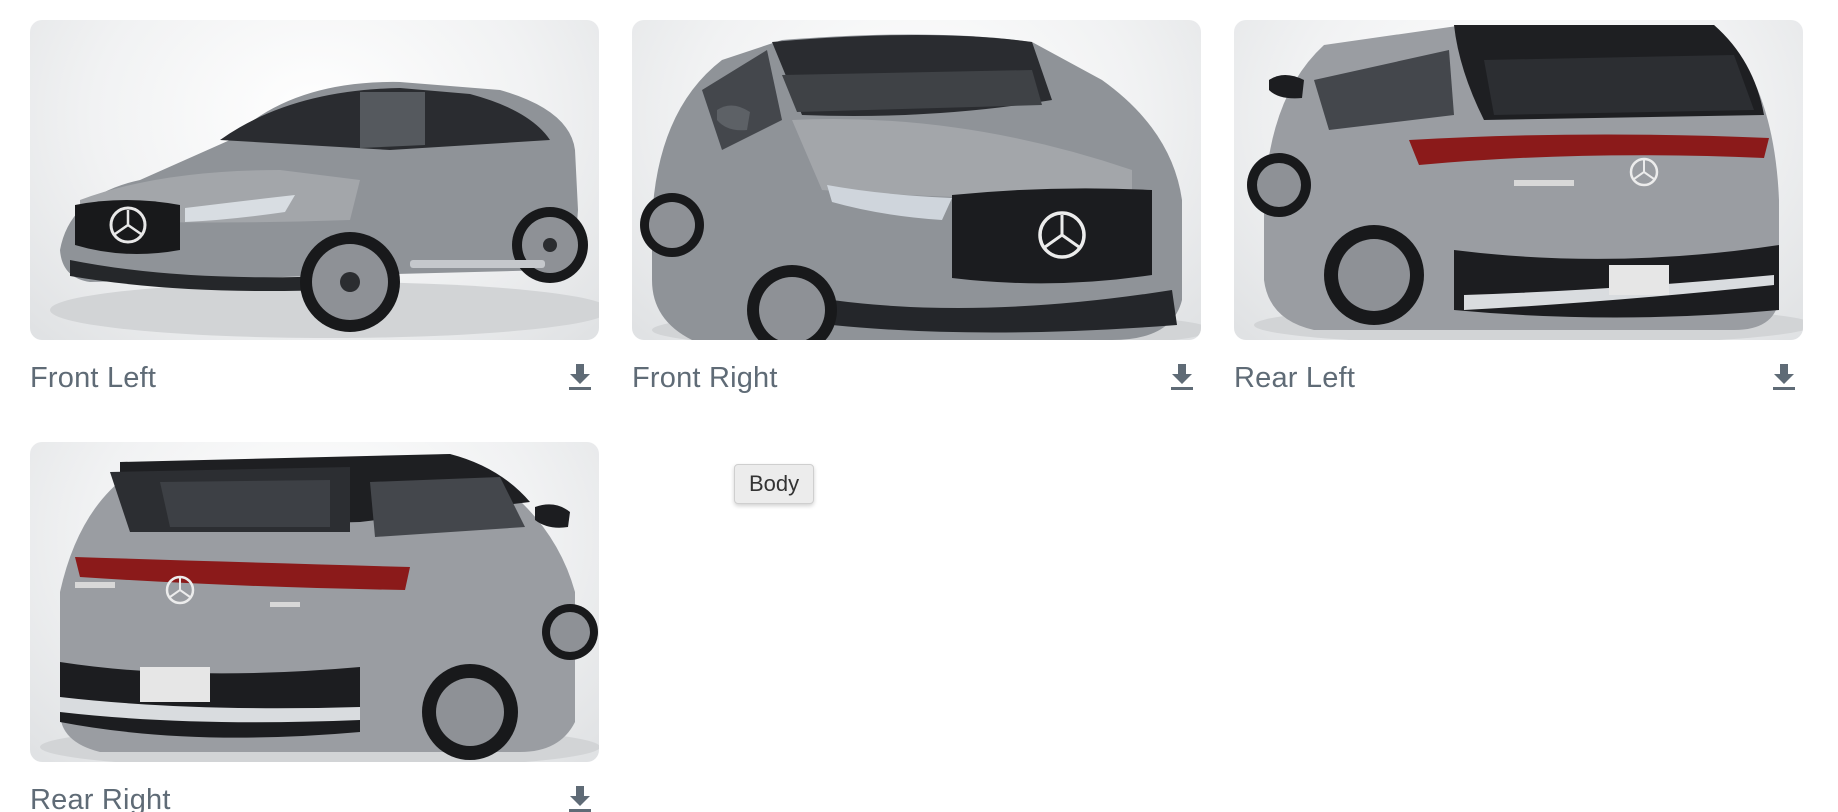 Image resolution: width=1838 pixels, height=812 pixels. I want to click on photo-label-rear-right: Rear Right, so click(100, 798).